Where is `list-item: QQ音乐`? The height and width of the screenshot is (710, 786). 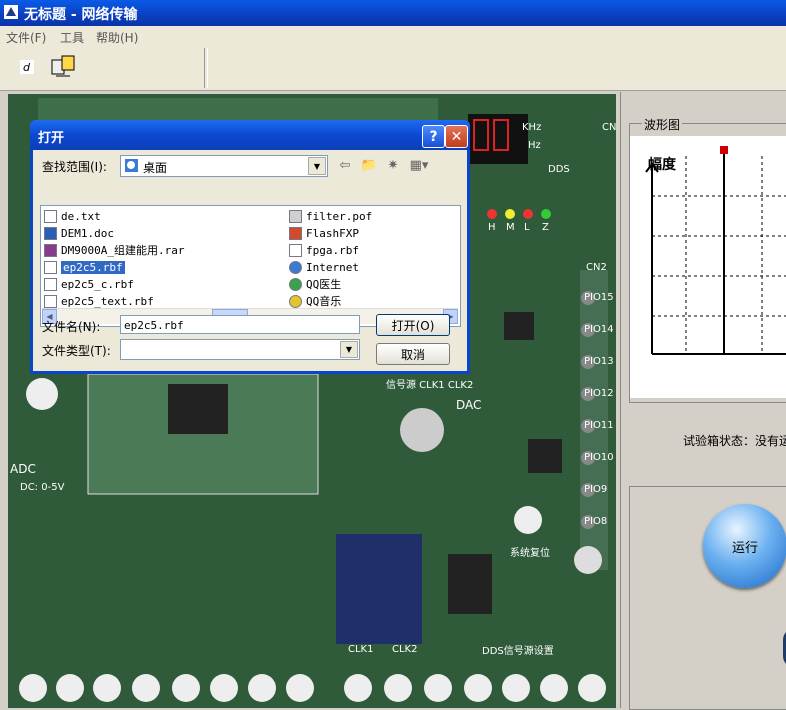
list-item: QQ音乐 is located at coordinates (315, 301).